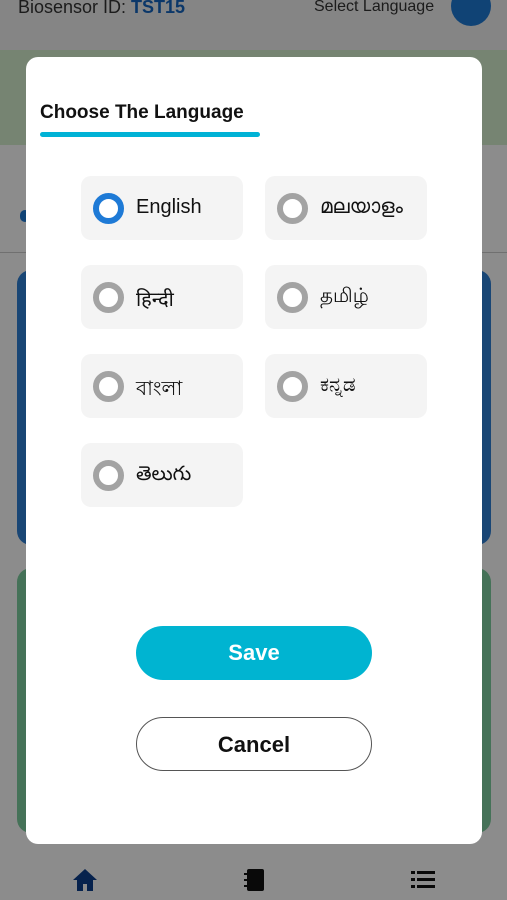 The image size is (507, 900). I want to click on title-underline, so click(150, 134).